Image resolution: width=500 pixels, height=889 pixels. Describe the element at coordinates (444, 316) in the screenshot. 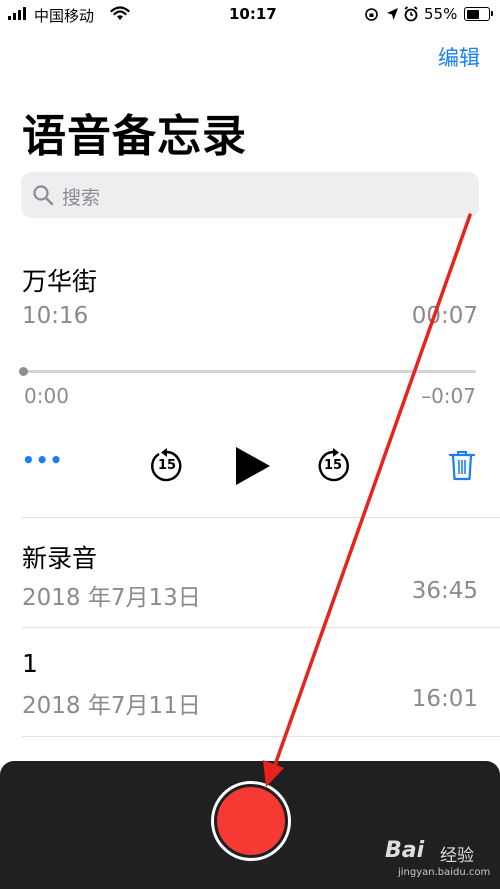

I see `recording-duration: 00:07` at that location.